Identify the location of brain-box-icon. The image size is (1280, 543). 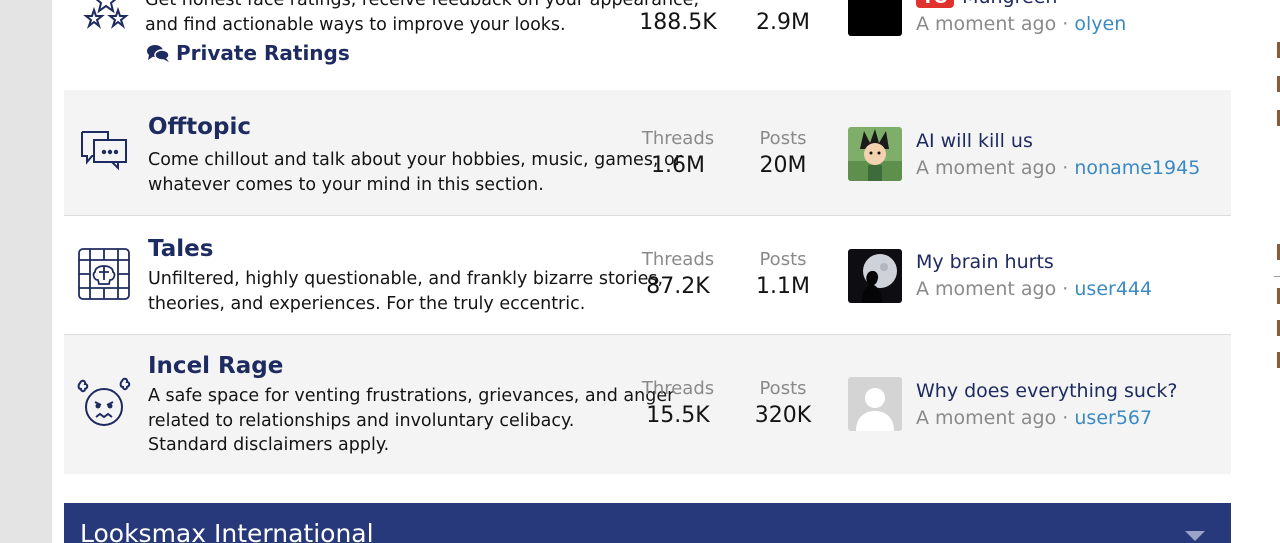
(104, 274).